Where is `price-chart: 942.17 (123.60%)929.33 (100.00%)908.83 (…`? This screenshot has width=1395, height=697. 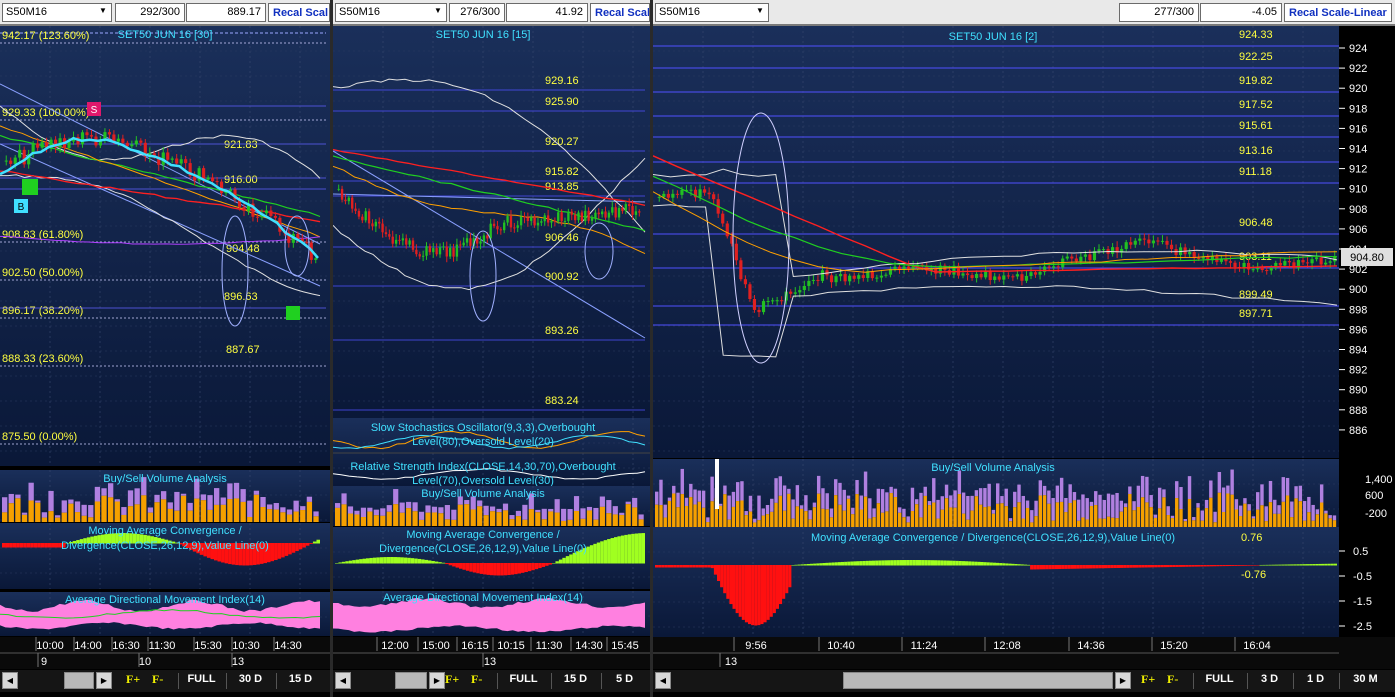 price-chart: 942.17 (123.60%)929.33 (100.00%)908.83 (… is located at coordinates (165, 246).